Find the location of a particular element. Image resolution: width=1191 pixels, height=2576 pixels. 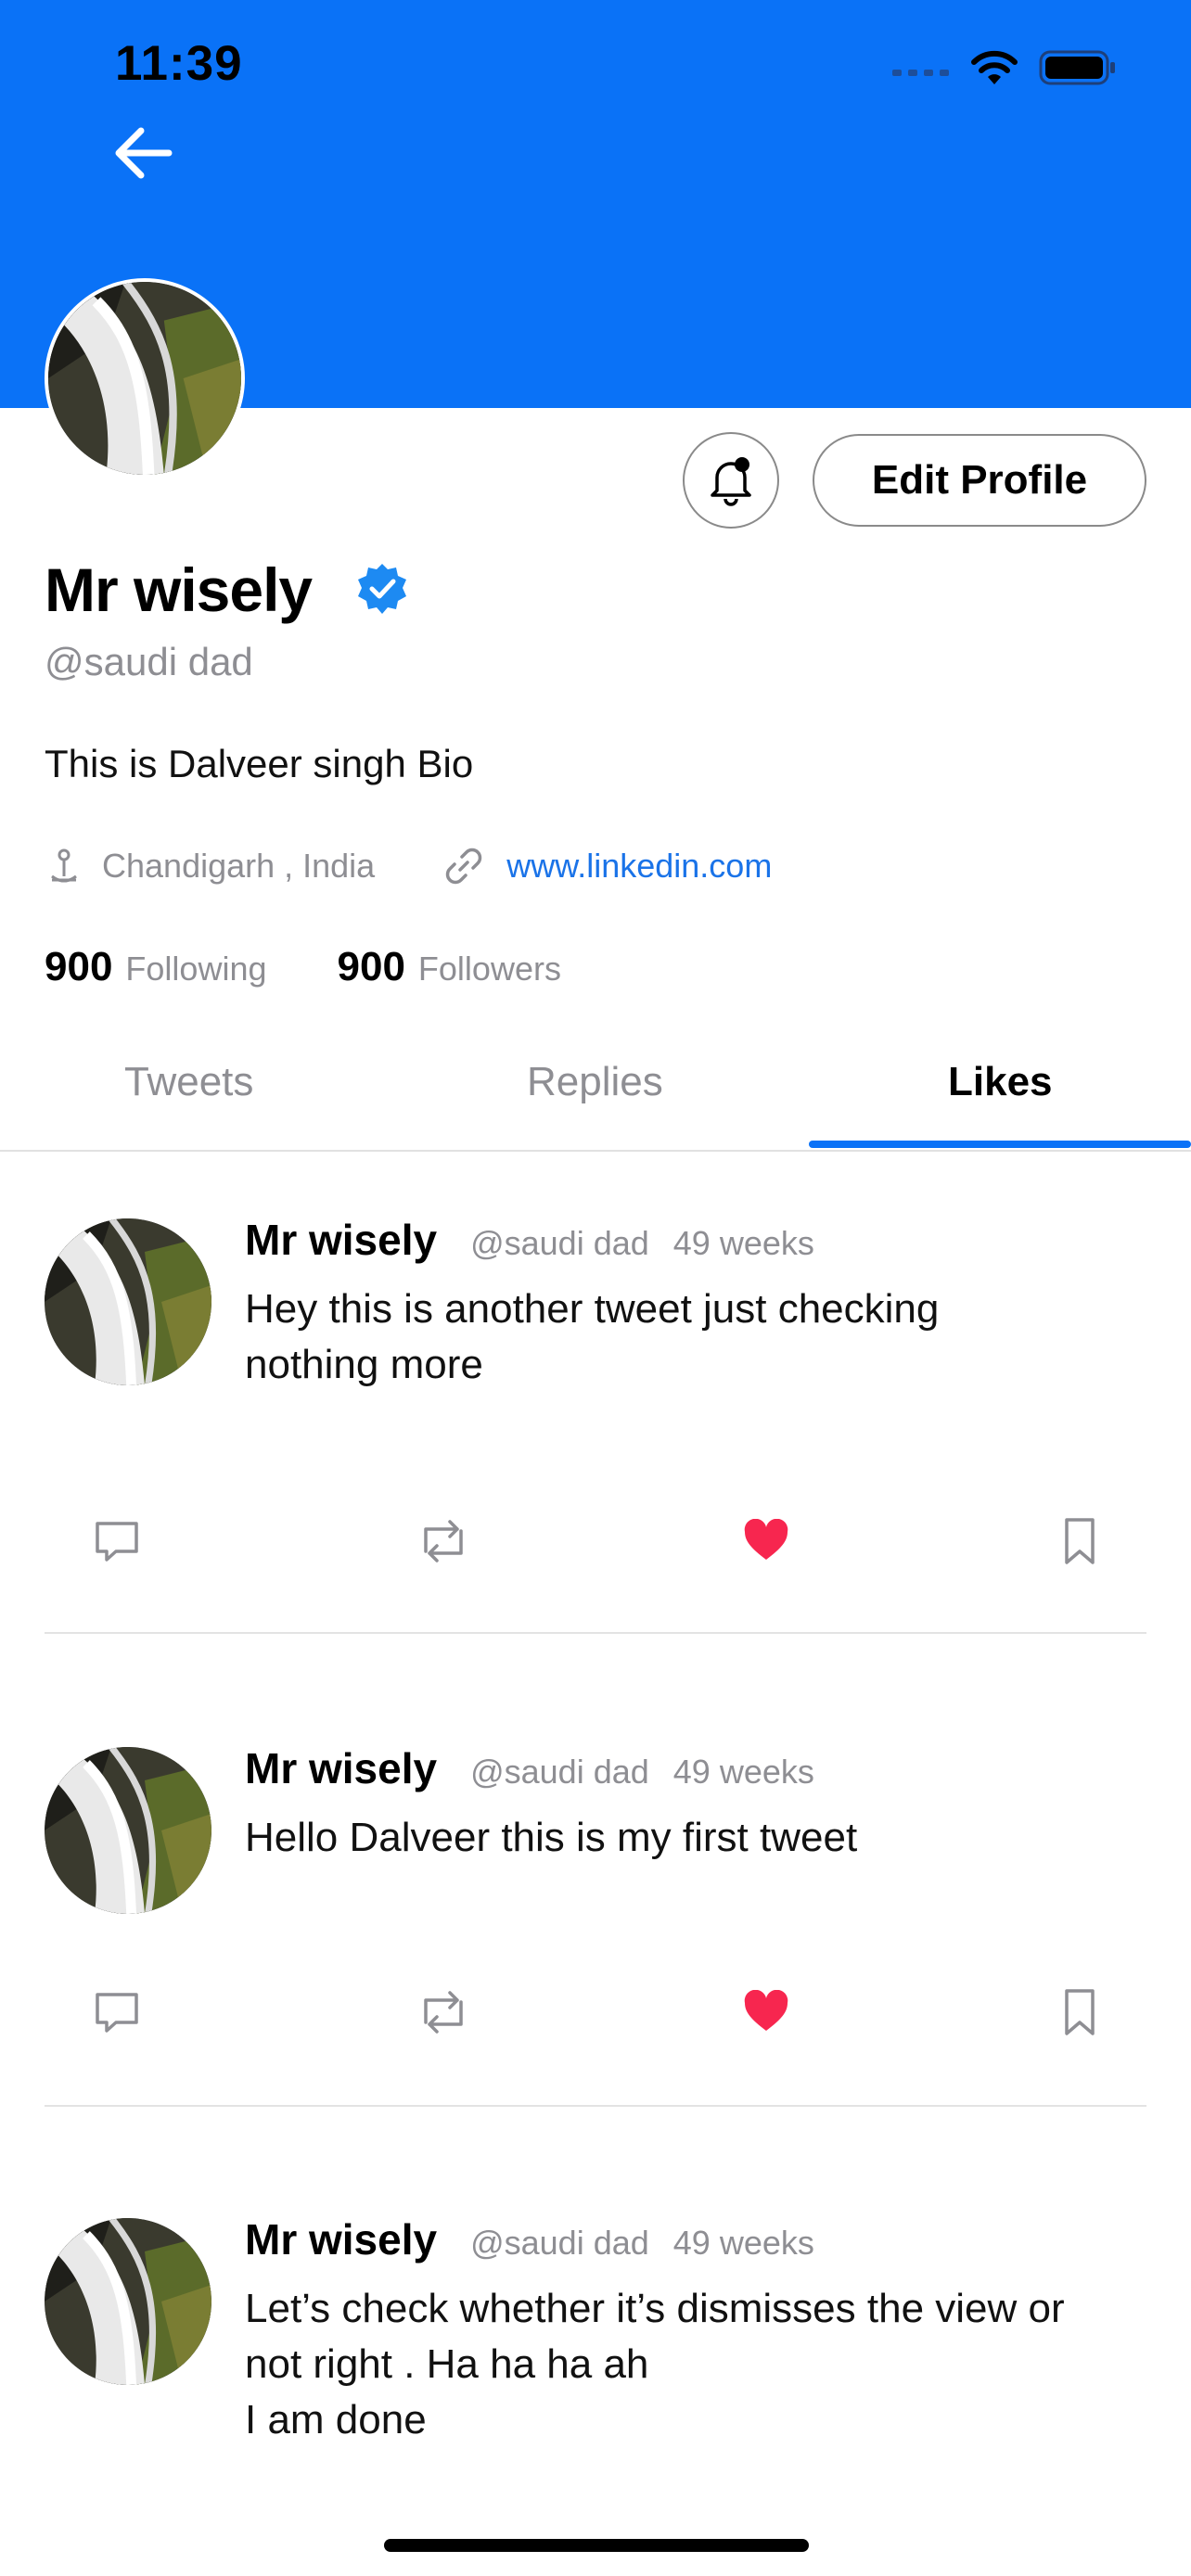

website-link: www.linkedin.com is located at coordinates (639, 866).